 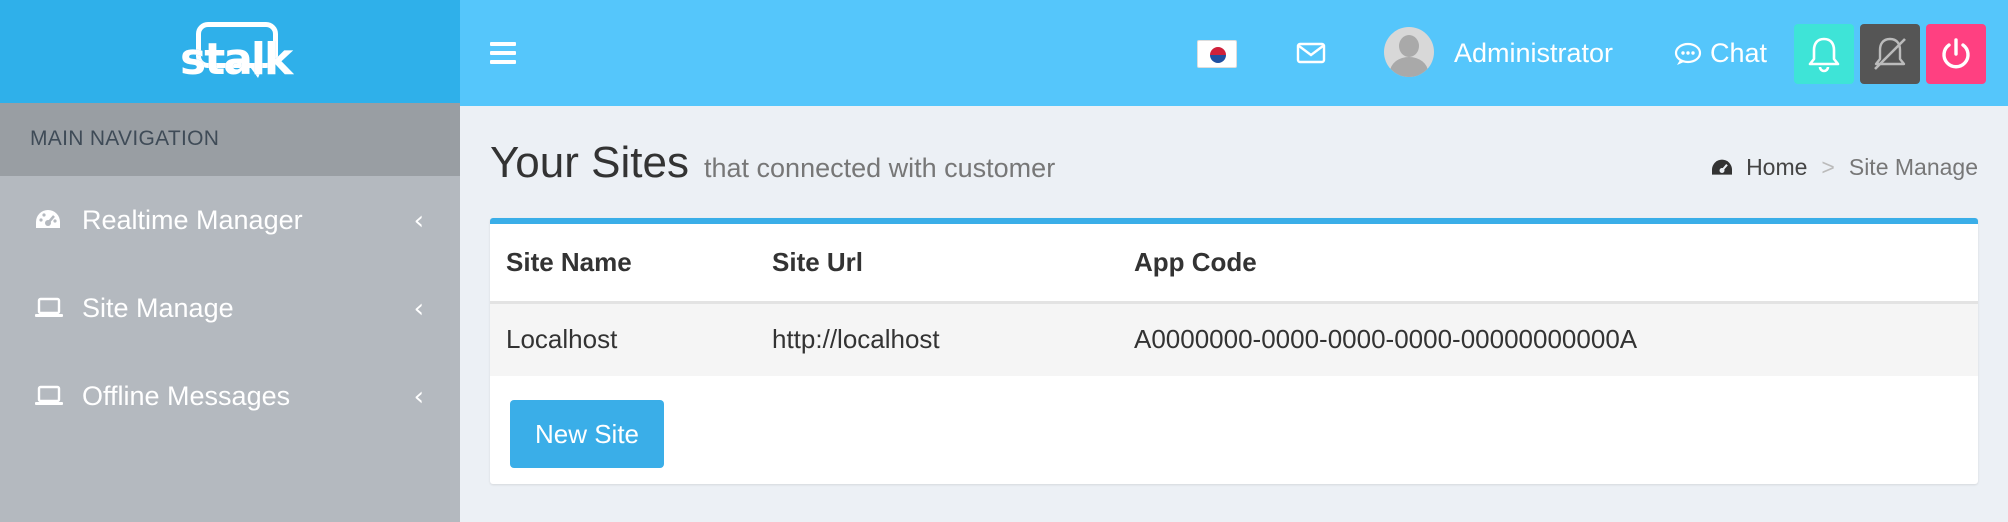 What do you see at coordinates (1311, 55) in the screenshot?
I see `envelope-icon` at bounding box center [1311, 55].